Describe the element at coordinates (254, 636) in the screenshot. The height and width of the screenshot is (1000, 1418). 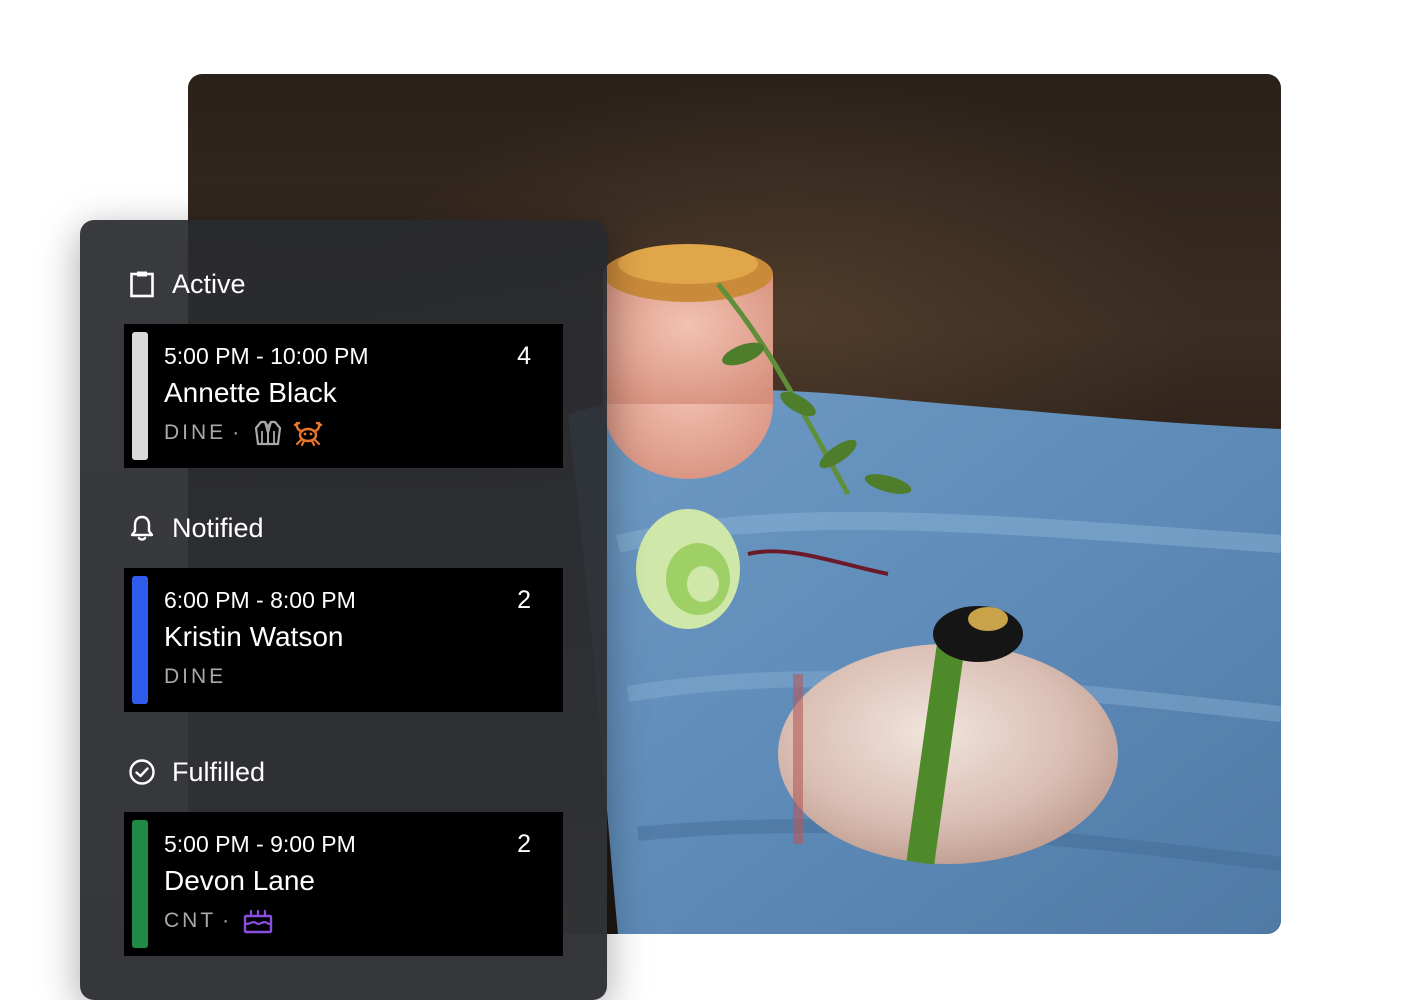
I see `guest-name: Kristin Watson` at that location.